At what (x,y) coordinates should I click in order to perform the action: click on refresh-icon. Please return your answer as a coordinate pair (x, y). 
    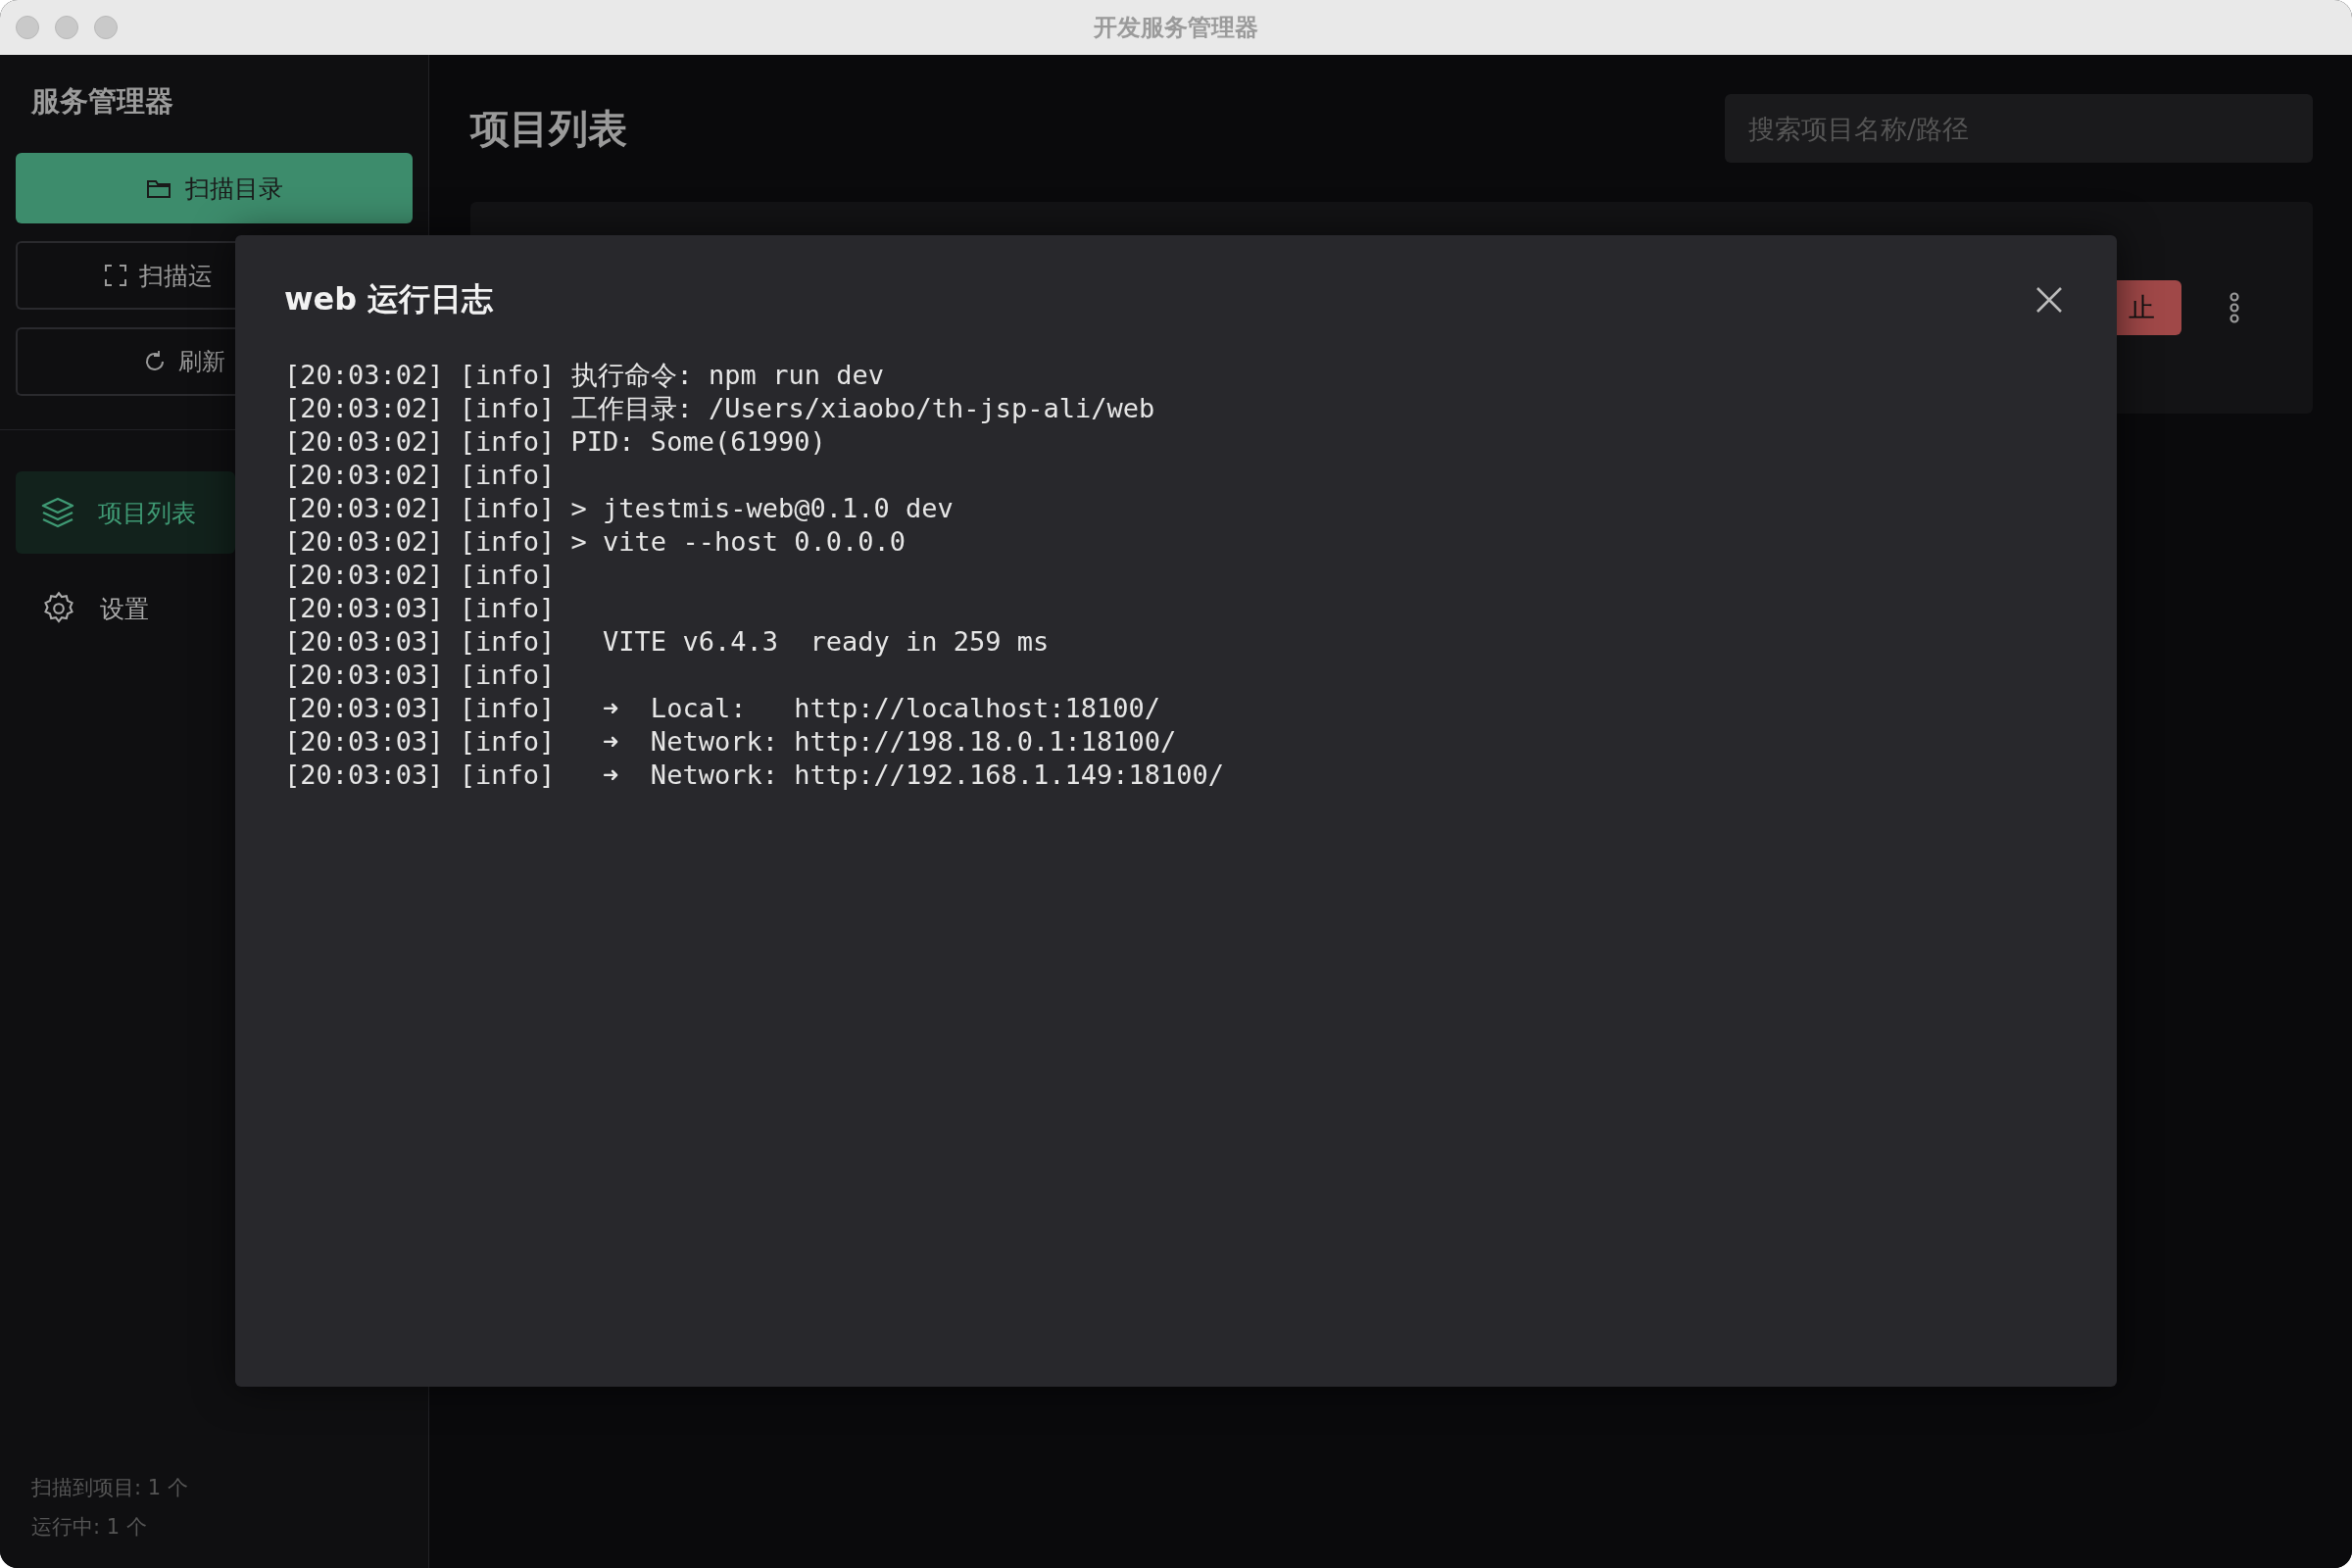
    Looking at the image, I should click on (155, 361).